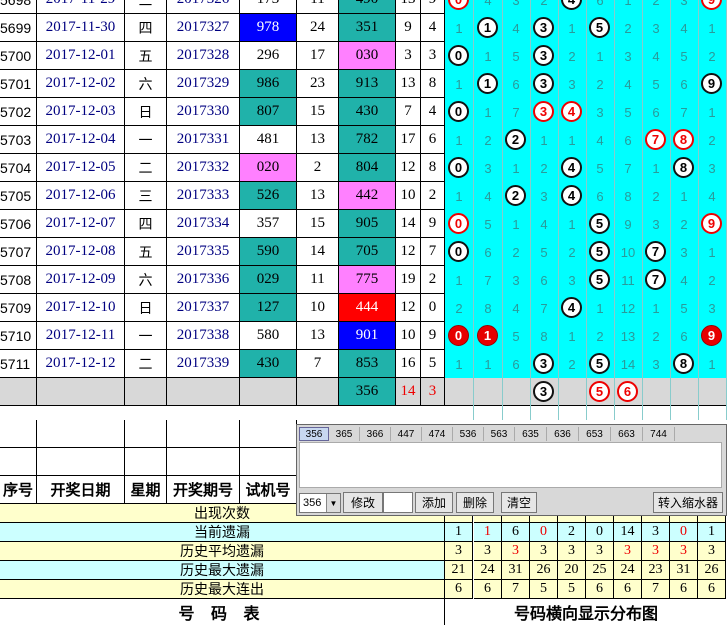 The width and height of the screenshot is (727, 625). I want to click on cell-date: 2017-11-29, so click(81, 7).